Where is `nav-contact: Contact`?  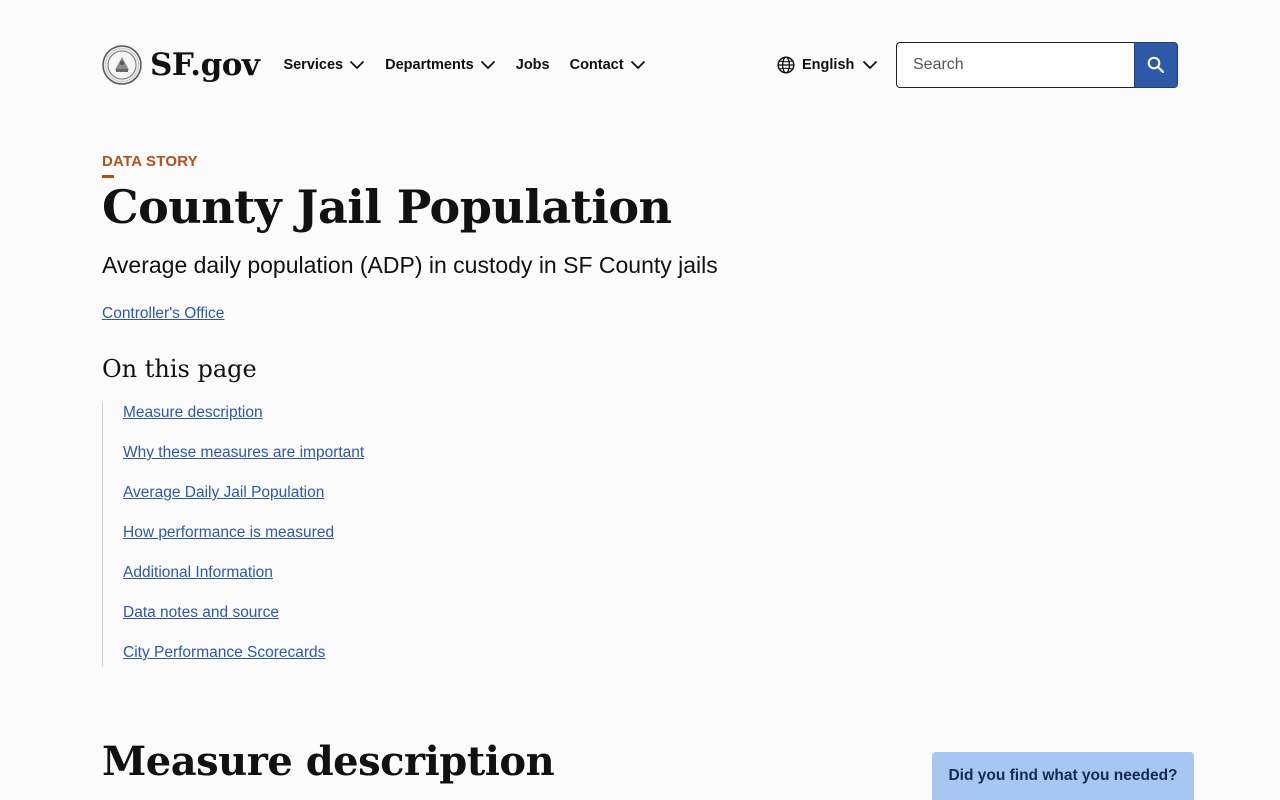 nav-contact: Contact is located at coordinates (608, 65).